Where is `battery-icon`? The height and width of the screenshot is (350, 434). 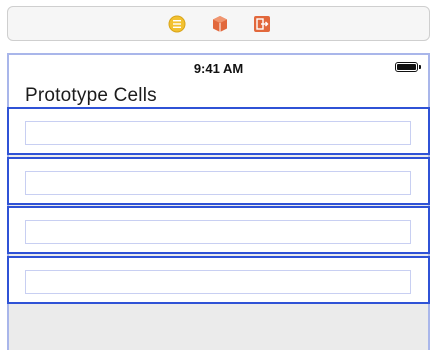 battery-icon is located at coordinates (408, 67).